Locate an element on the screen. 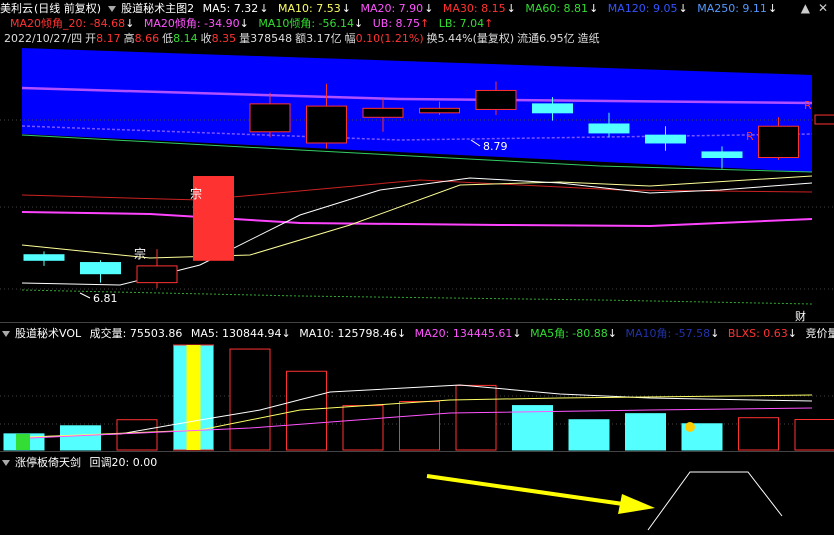 This screenshot has height=535, width=834. vol-indicator-name: 股道秘术VOL is located at coordinates (48, 333).